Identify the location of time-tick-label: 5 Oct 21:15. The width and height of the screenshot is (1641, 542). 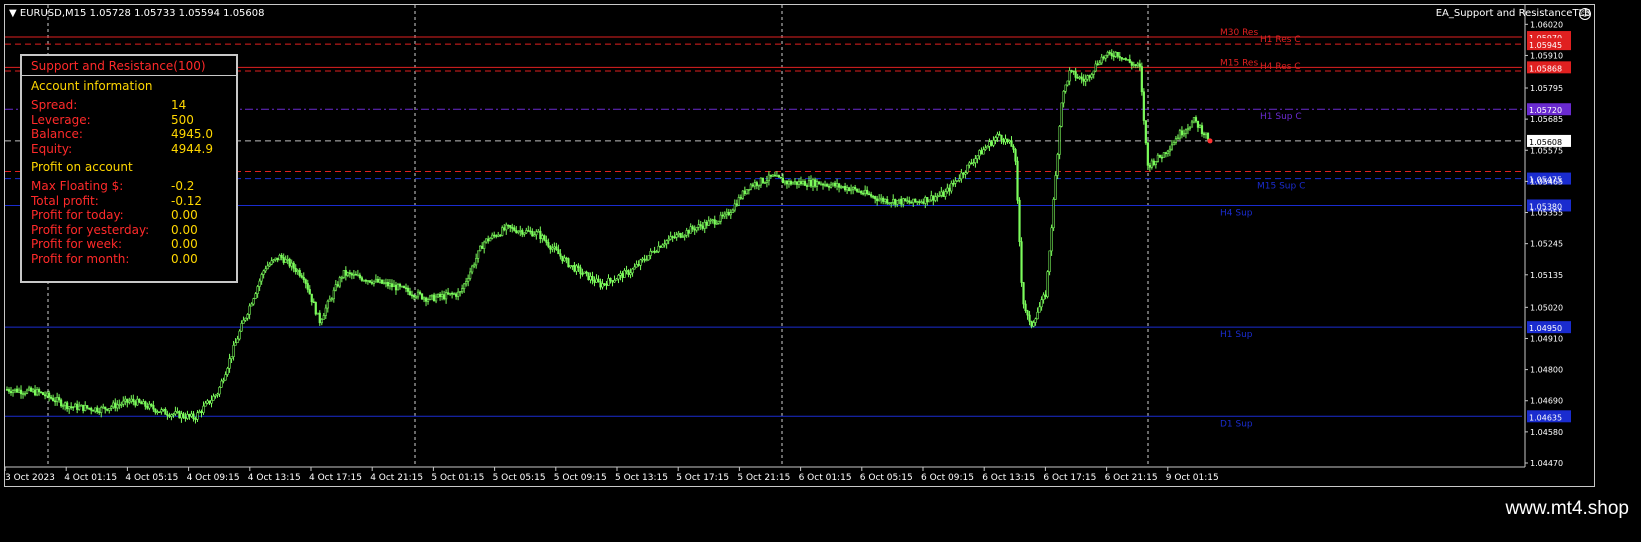
(763, 478).